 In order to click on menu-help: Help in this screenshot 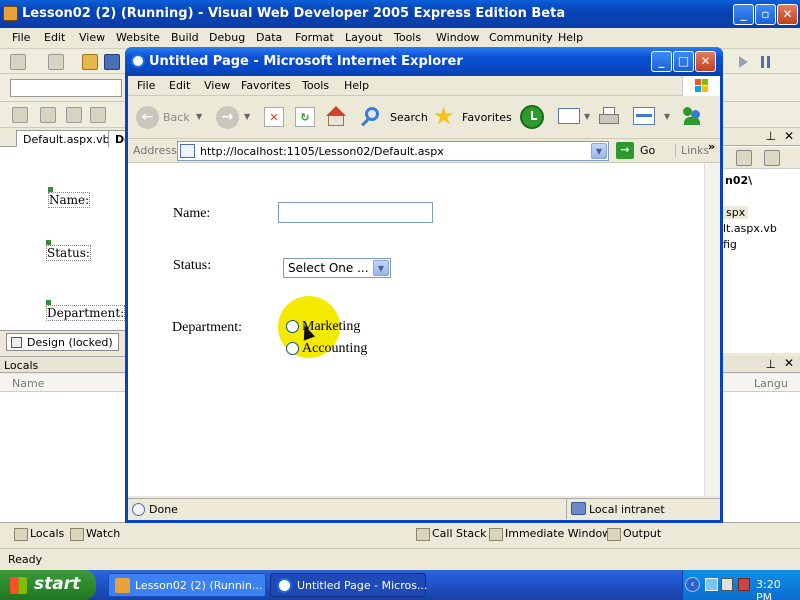, I will do `click(570, 37)`.